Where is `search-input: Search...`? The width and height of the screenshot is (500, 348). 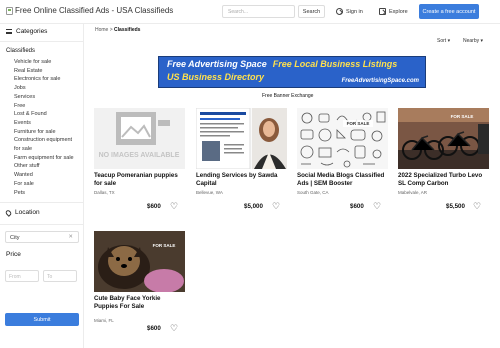 search-input: Search... is located at coordinates (258, 11).